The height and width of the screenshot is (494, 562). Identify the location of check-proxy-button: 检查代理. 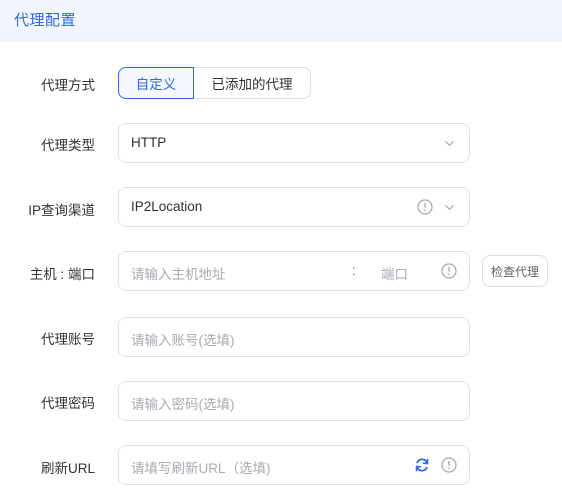
(515, 271).